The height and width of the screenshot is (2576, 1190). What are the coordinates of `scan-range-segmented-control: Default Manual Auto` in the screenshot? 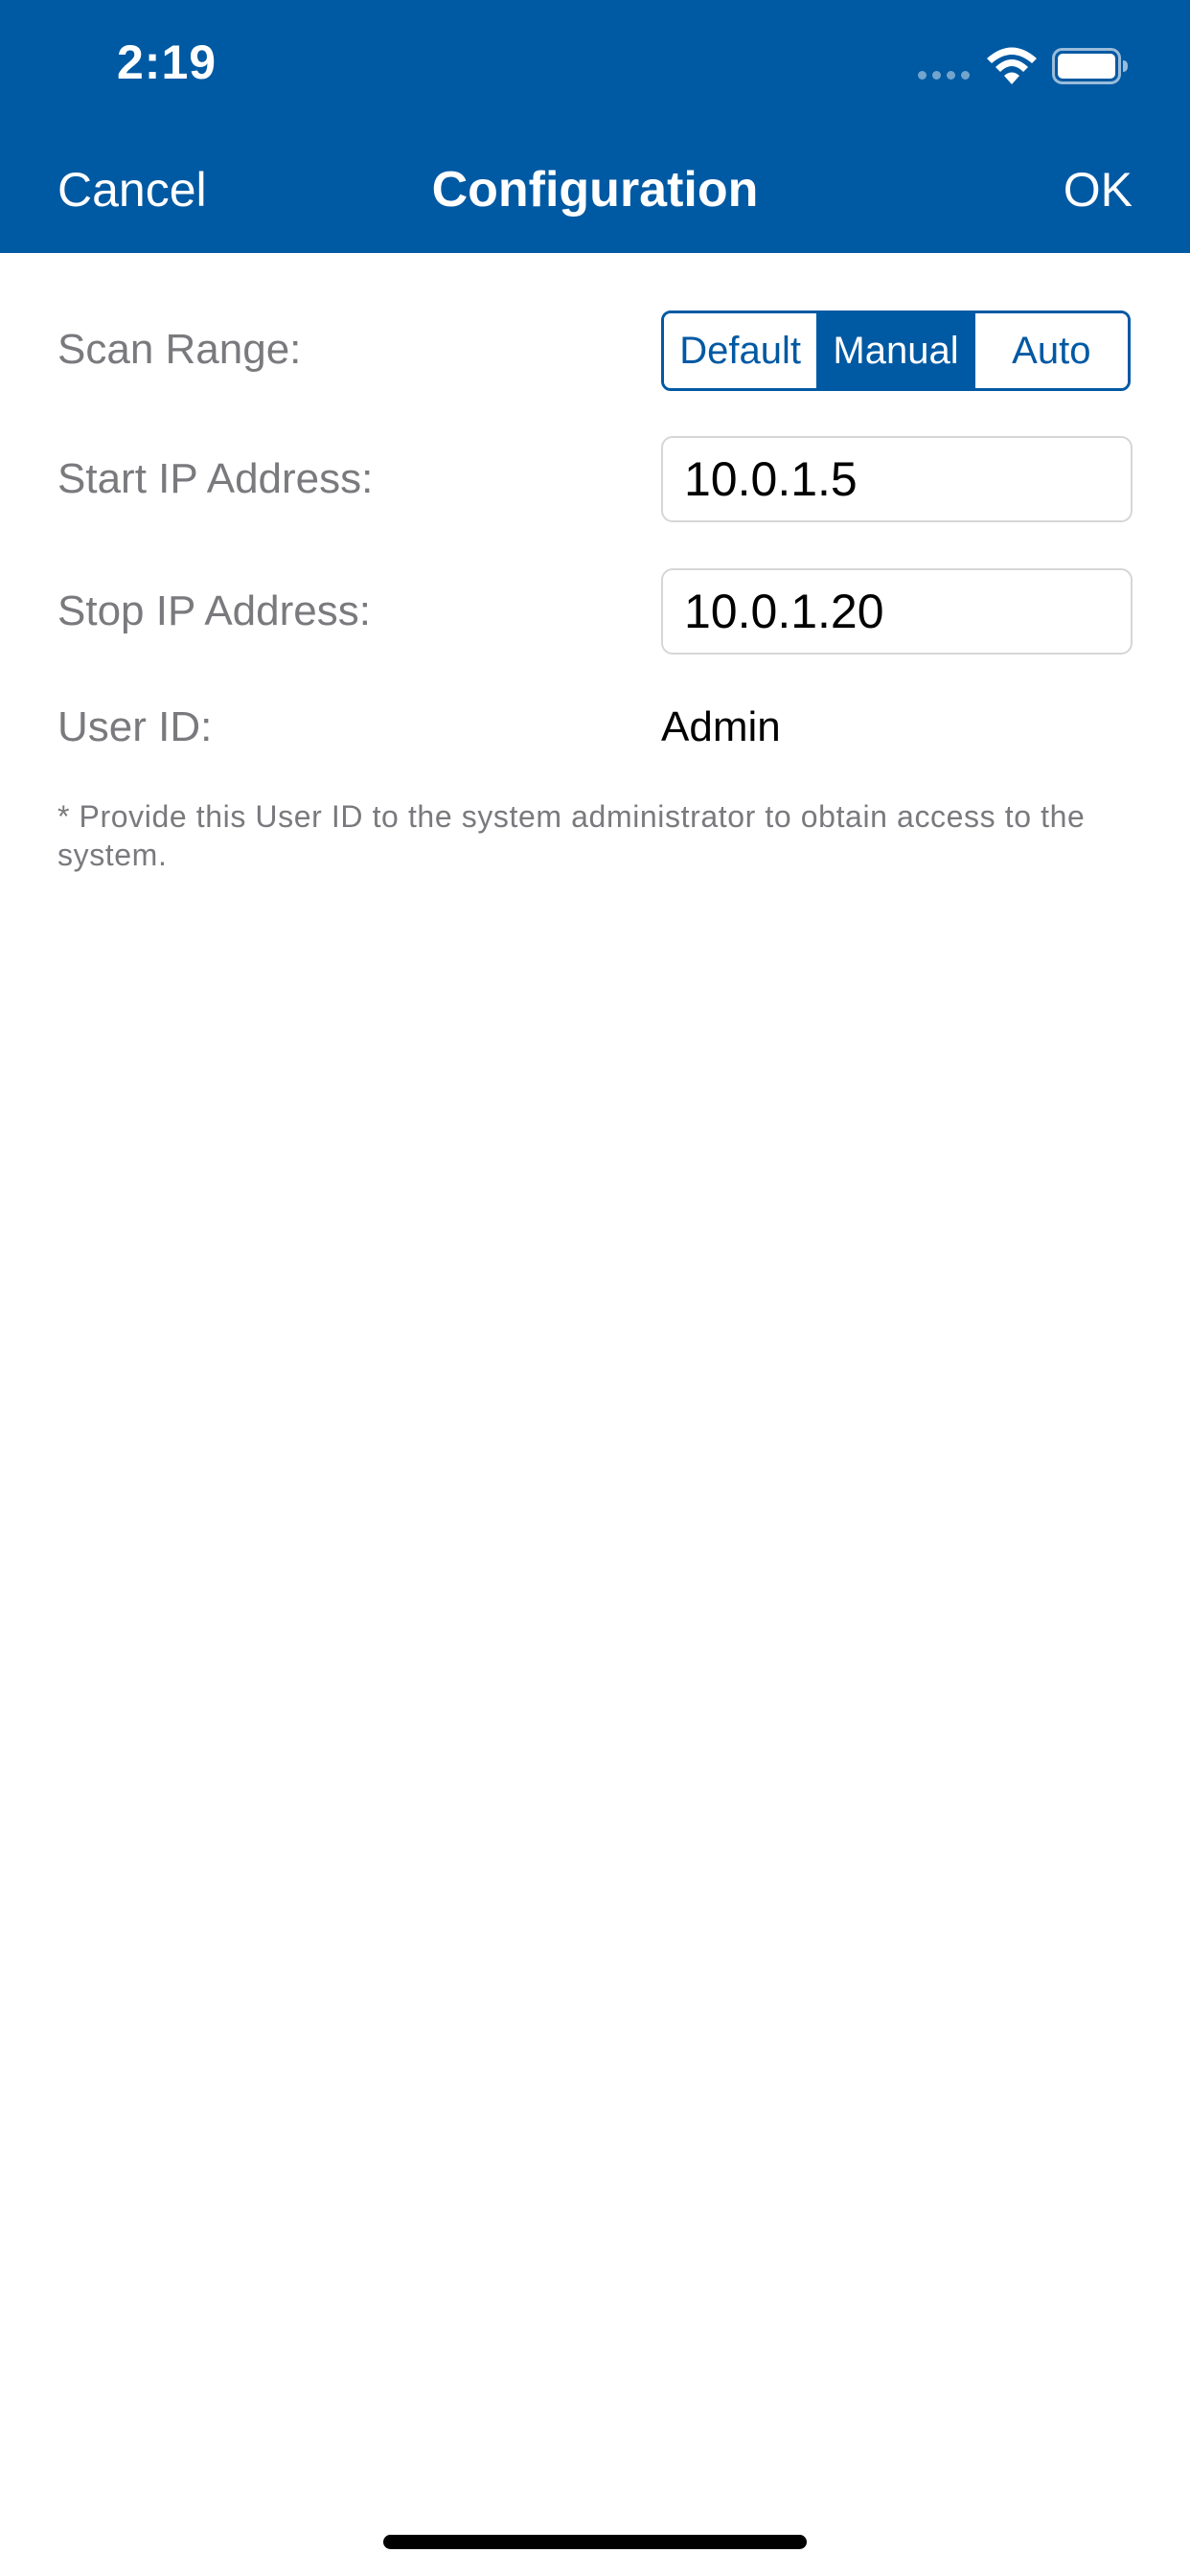 It's located at (896, 350).